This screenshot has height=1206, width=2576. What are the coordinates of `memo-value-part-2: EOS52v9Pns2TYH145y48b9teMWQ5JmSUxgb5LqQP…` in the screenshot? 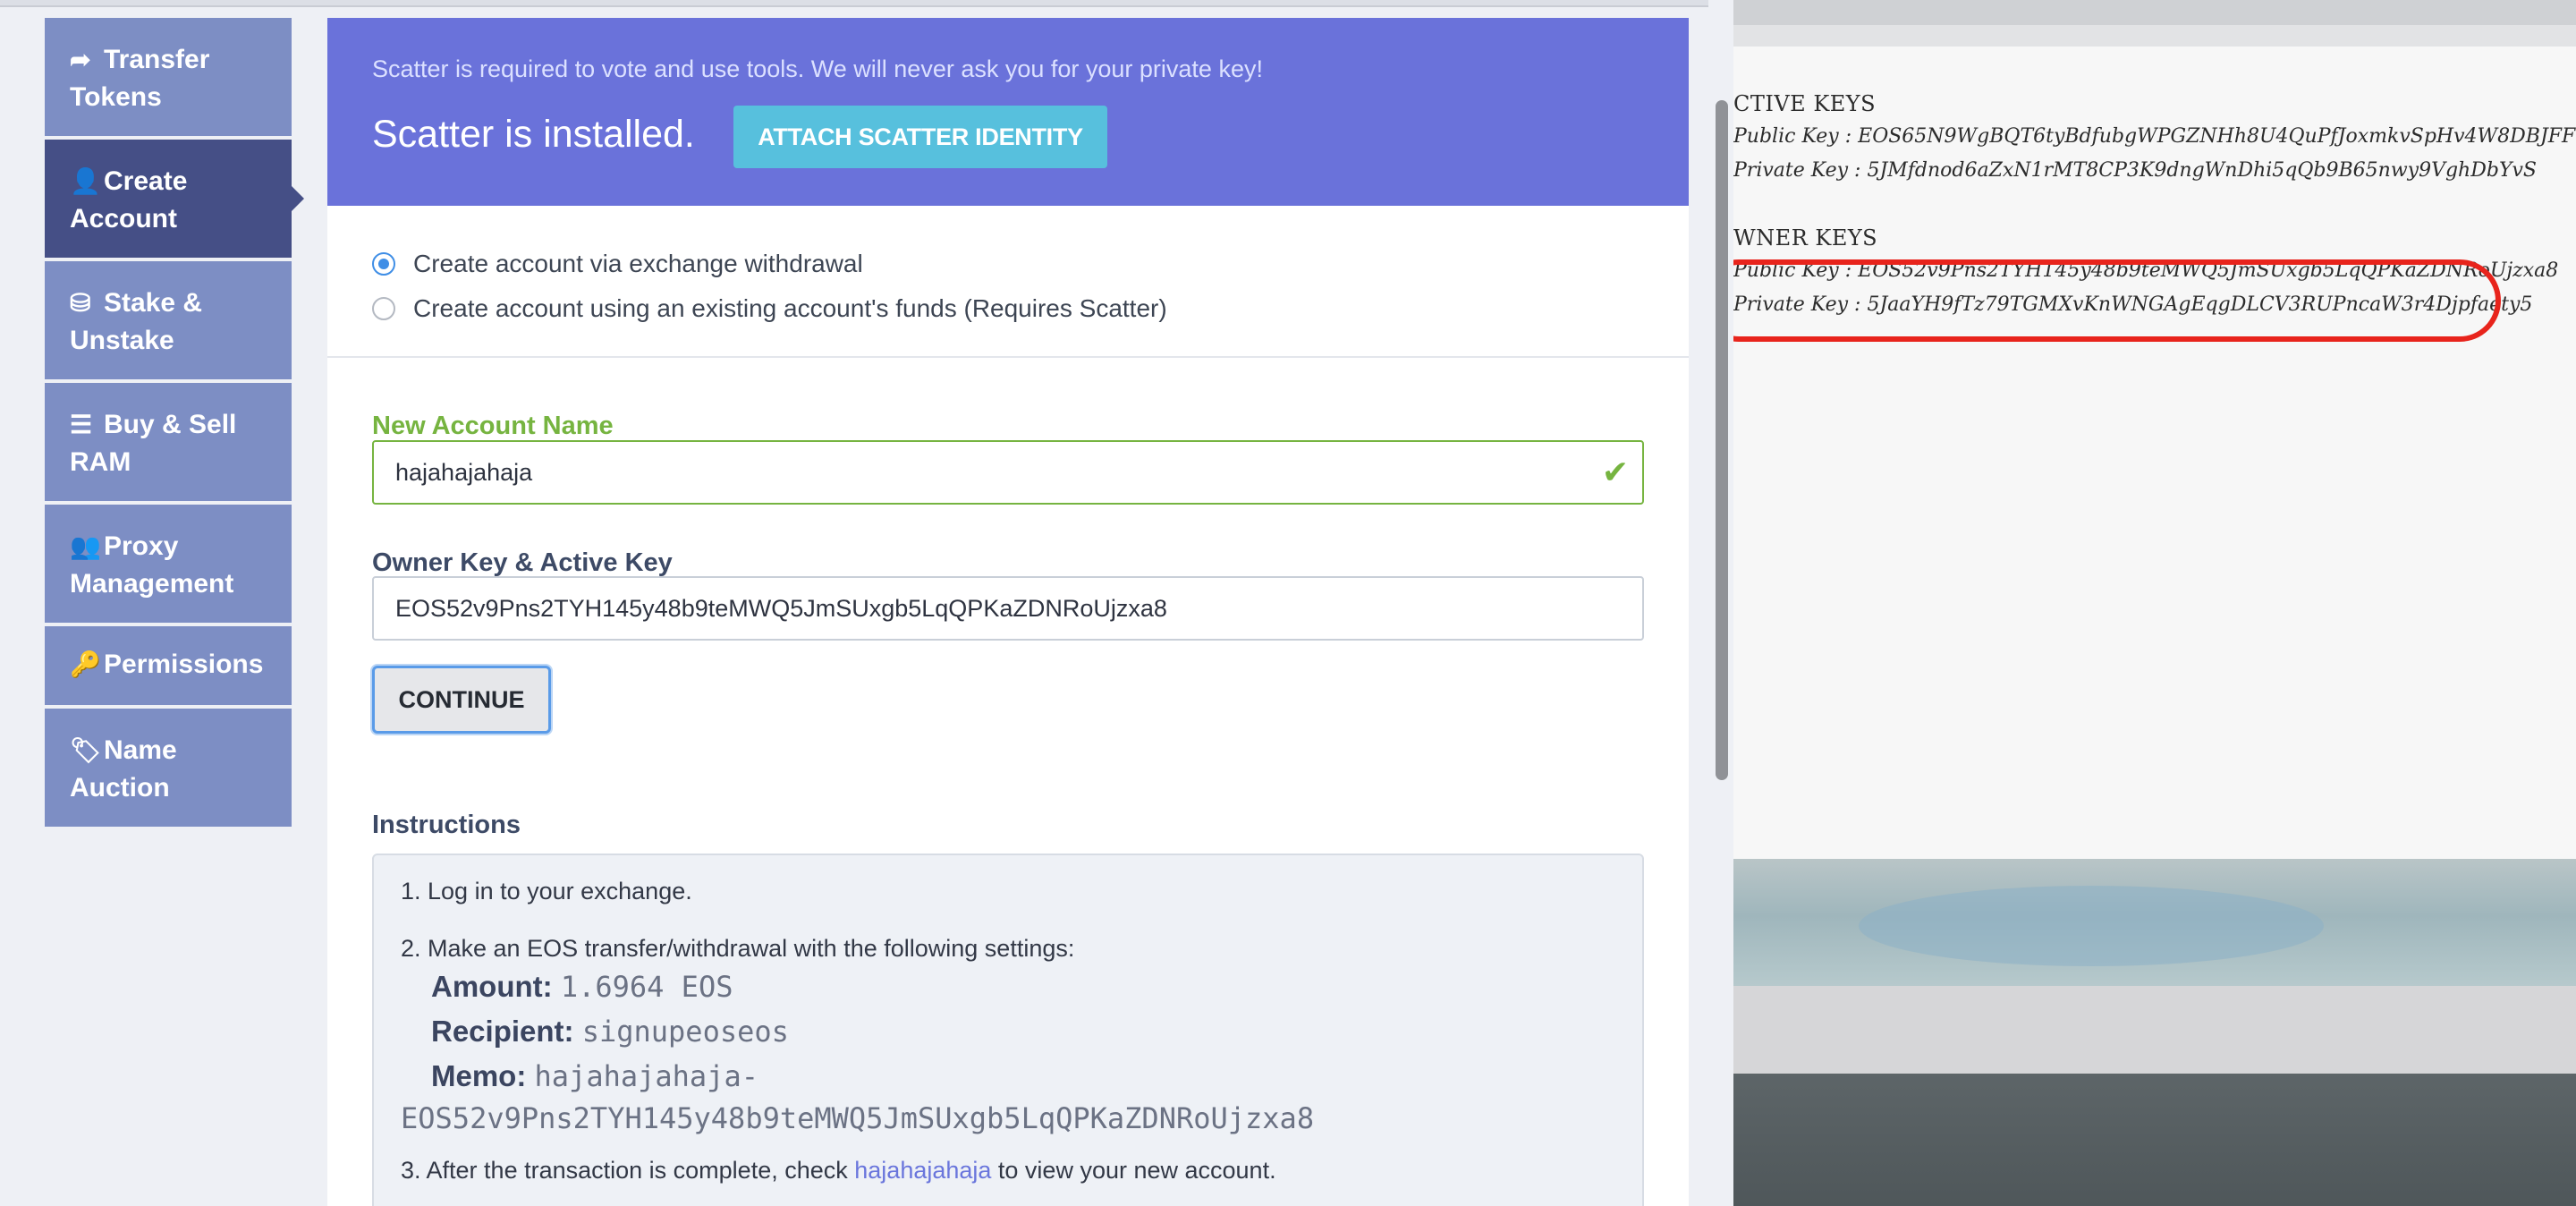 It's located at (858, 1118).